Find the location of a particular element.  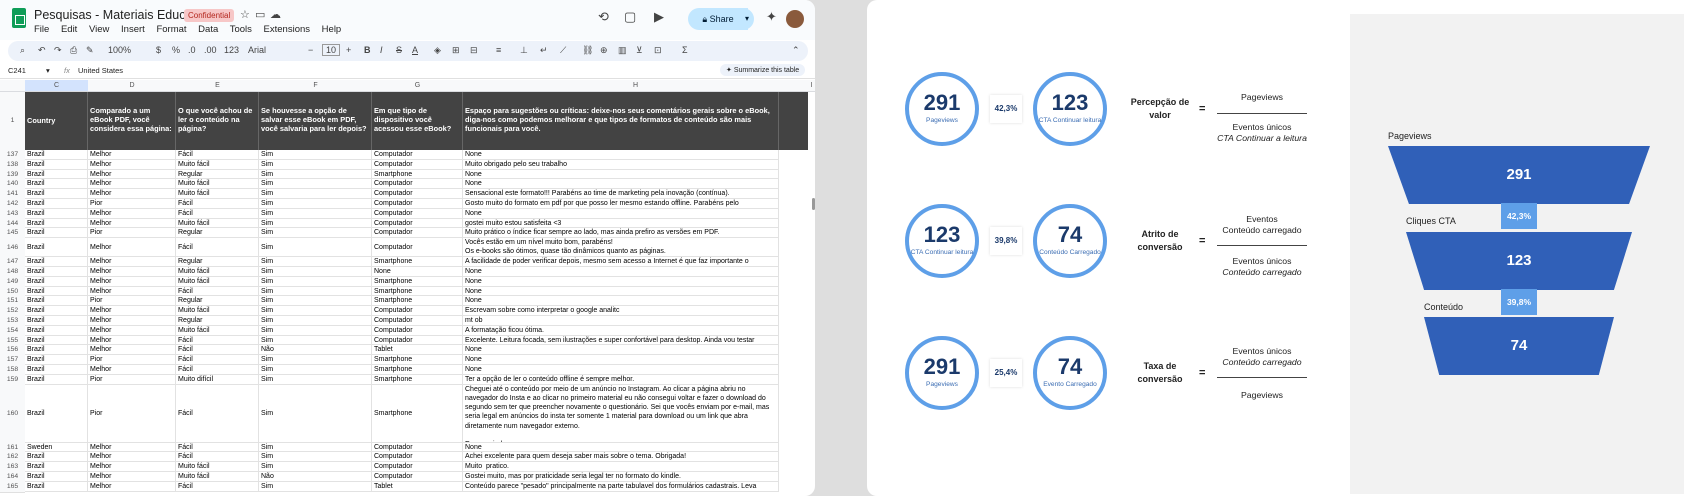

cell-reading: Regular is located at coordinates (217, 301).